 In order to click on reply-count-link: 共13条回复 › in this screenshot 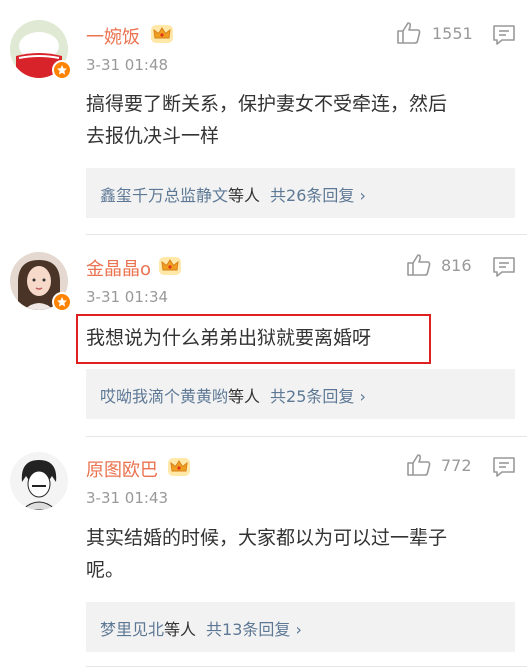, I will do `click(254, 629)`.